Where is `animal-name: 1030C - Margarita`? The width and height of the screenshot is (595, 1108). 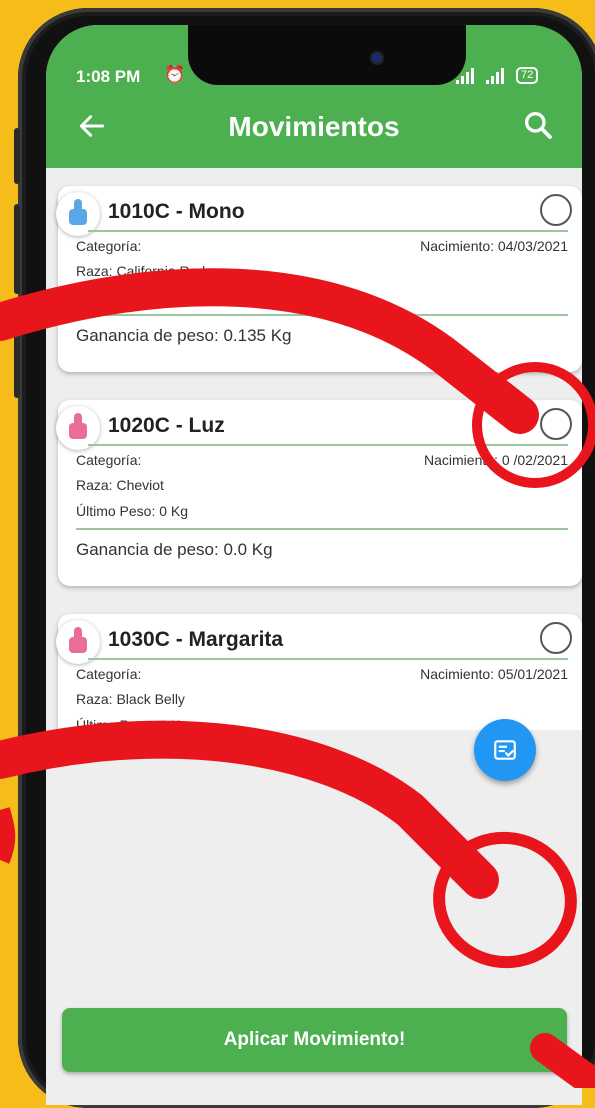 animal-name: 1030C - Margarita is located at coordinates (196, 639).